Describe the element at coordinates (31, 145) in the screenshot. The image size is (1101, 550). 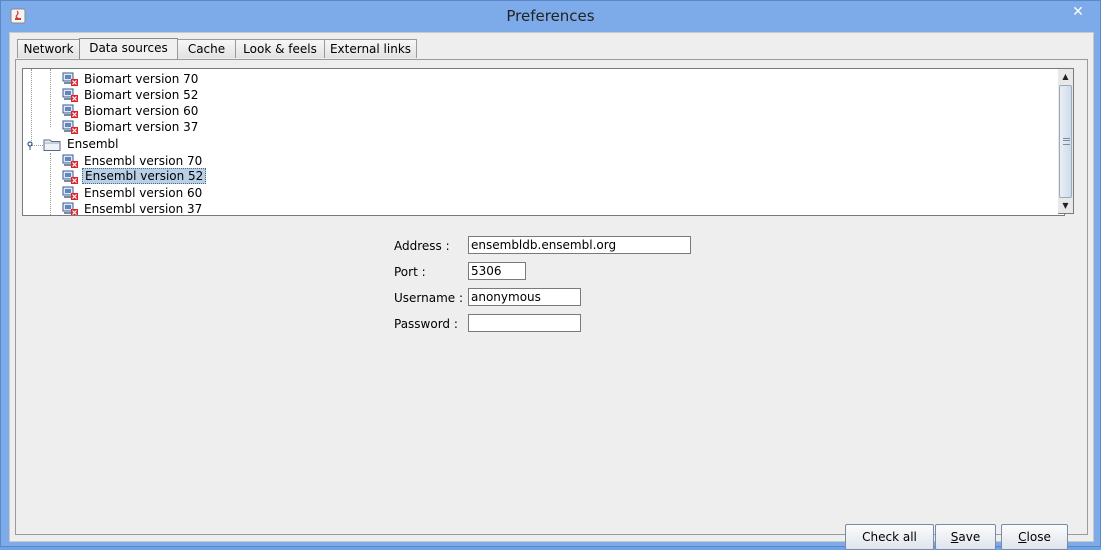
I see `expand-handle-icon` at that location.